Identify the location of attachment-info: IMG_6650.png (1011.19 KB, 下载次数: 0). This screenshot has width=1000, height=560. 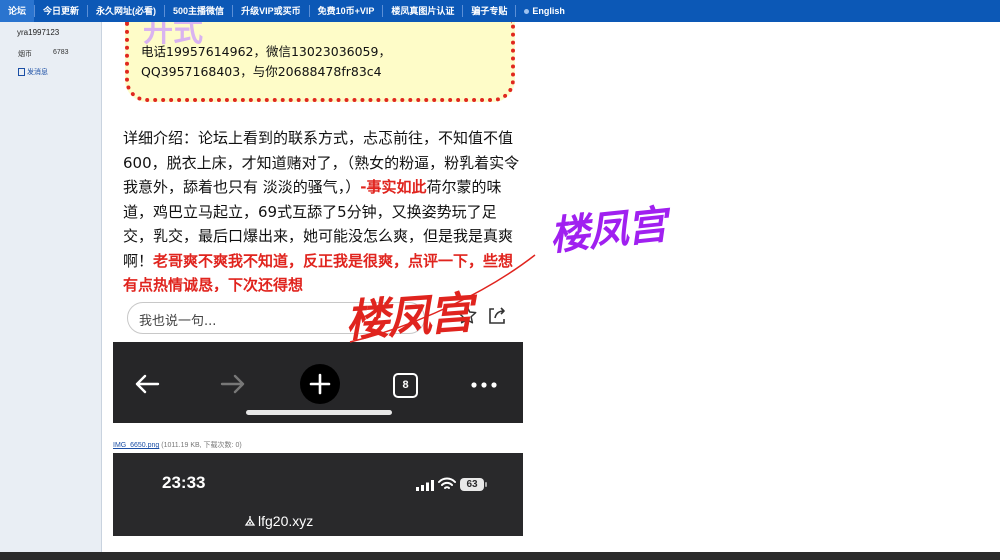
(177, 445).